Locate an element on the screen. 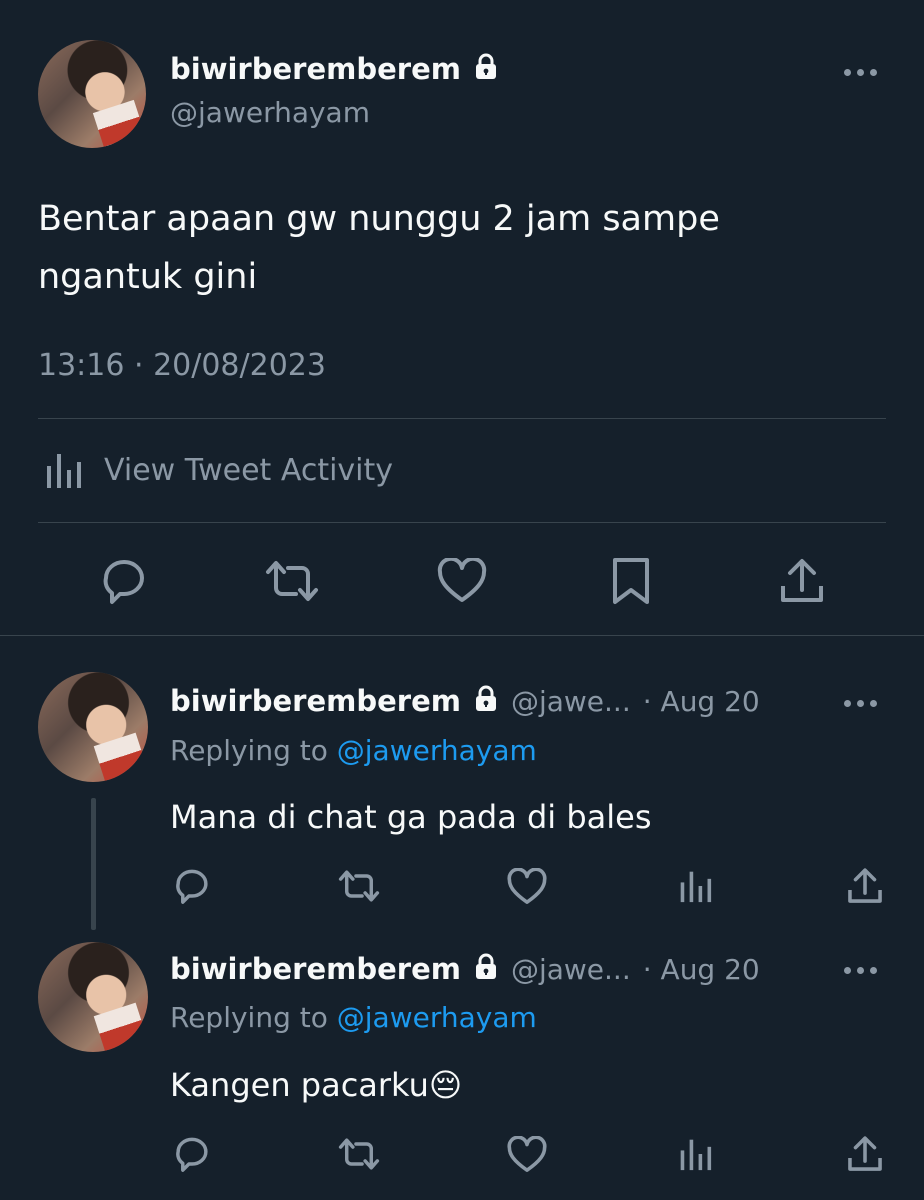  tweet-text-line: ngantuk gini is located at coordinates (148, 277).